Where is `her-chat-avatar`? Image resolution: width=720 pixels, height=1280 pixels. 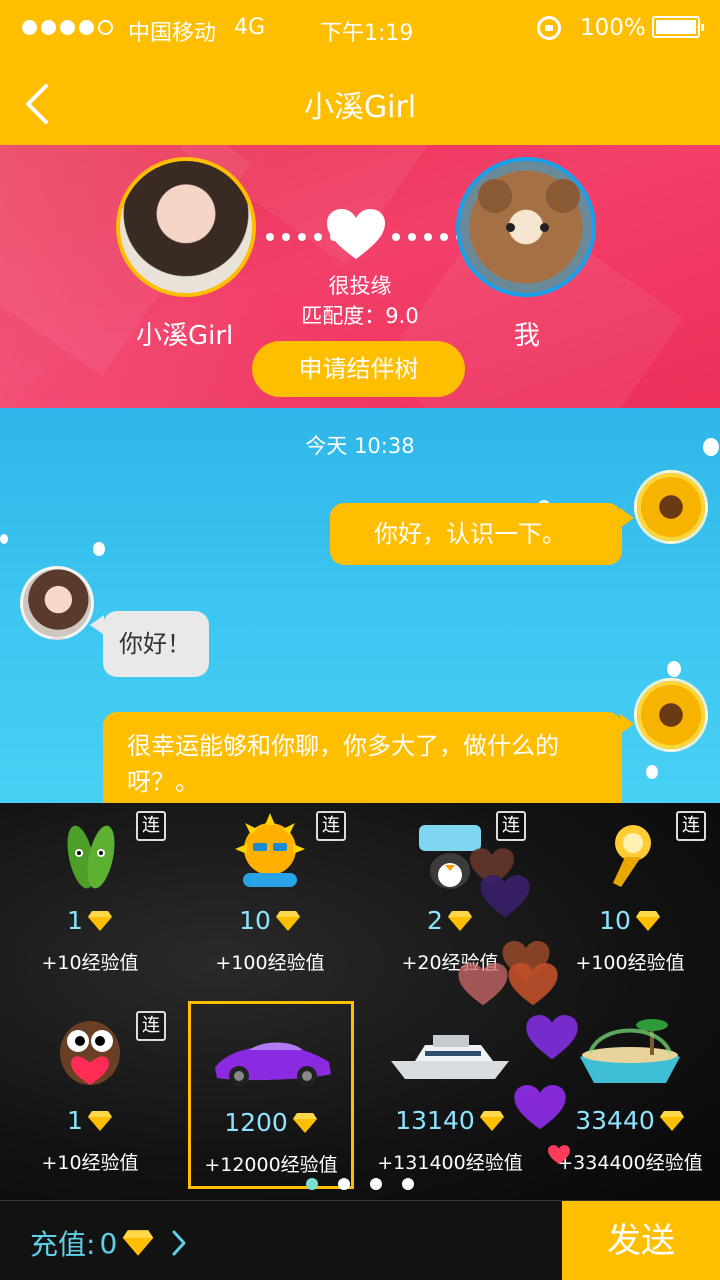
her-chat-avatar is located at coordinates (57, 603).